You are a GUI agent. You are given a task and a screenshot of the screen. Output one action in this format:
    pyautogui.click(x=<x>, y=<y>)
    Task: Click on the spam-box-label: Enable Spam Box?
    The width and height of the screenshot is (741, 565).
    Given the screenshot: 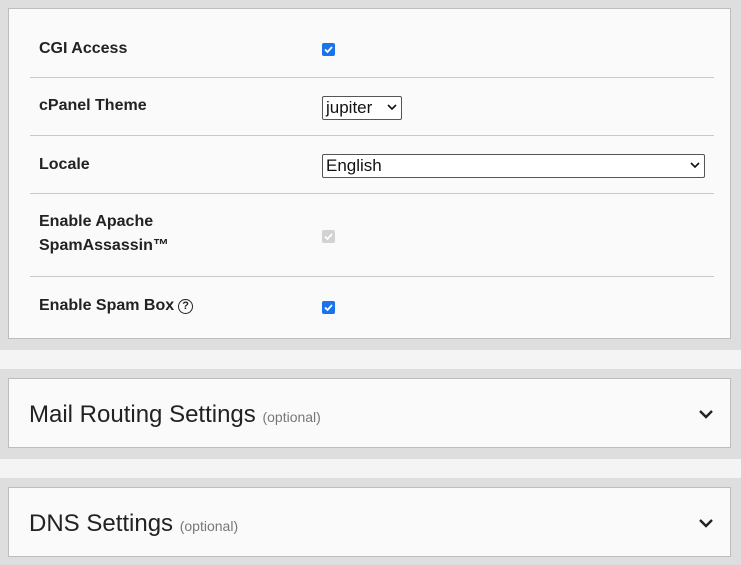 What is the action you would take?
    pyautogui.click(x=116, y=306)
    